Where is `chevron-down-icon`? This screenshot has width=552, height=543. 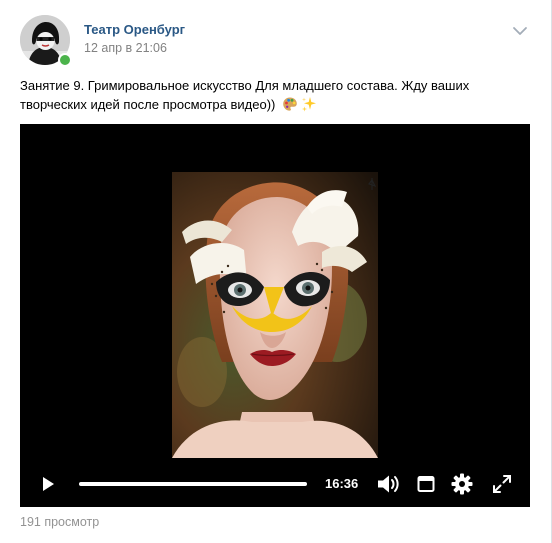
chevron-down-icon is located at coordinates (520, 31).